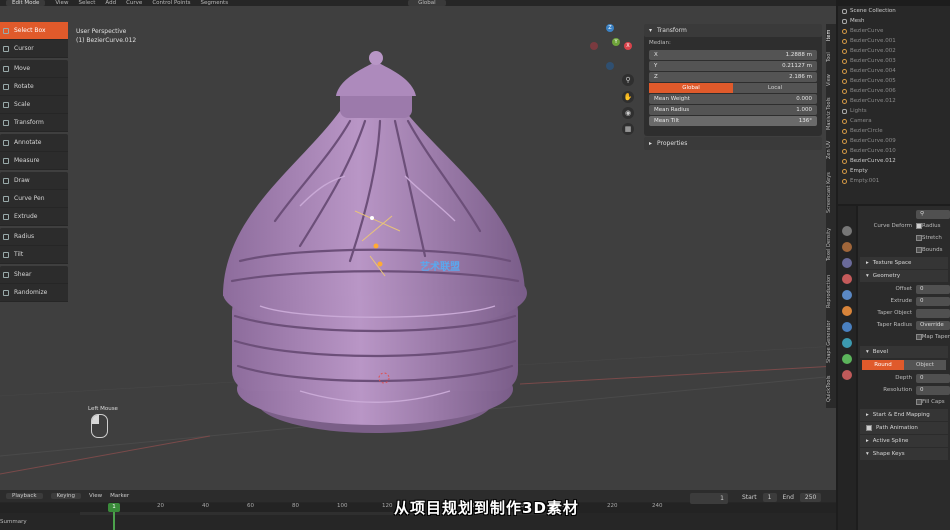 The height and width of the screenshot is (530, 950). I want to click on tab-quicktools: QuickTools, so click(831, 389).